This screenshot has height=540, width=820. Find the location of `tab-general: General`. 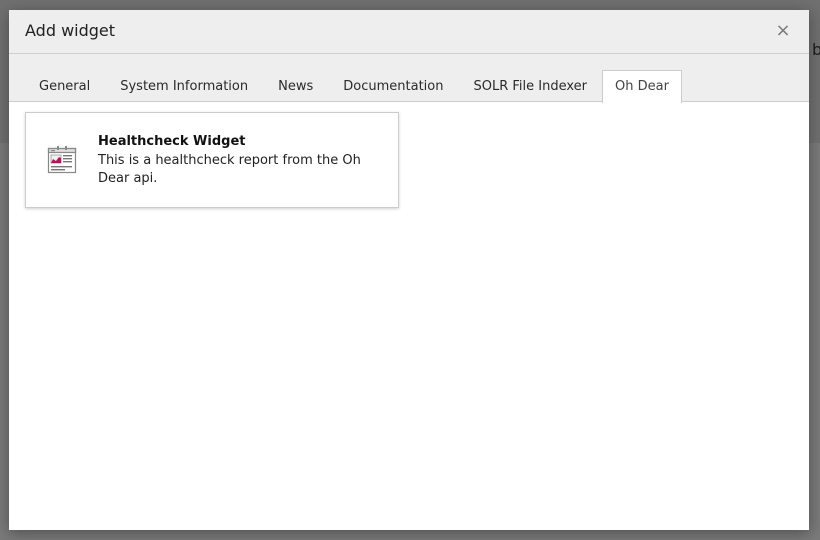

tab-general: General is located at coordinates (64, 86).